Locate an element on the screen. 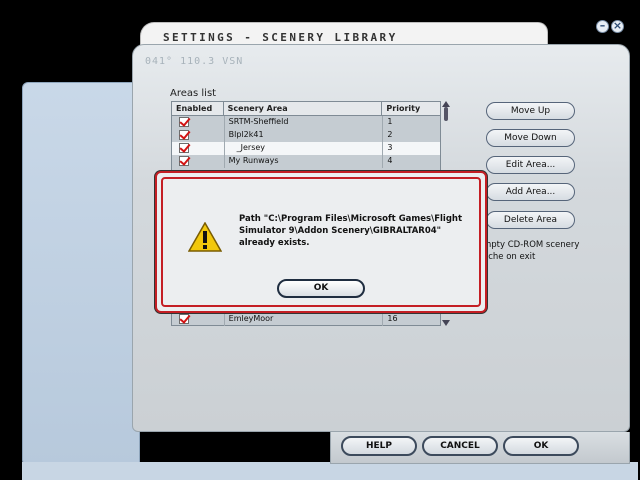 This screenshot has height=480, width=640. empty-cache-option: mpty CD-ROM scenery ache on exit is located at coordinates (553, 251).